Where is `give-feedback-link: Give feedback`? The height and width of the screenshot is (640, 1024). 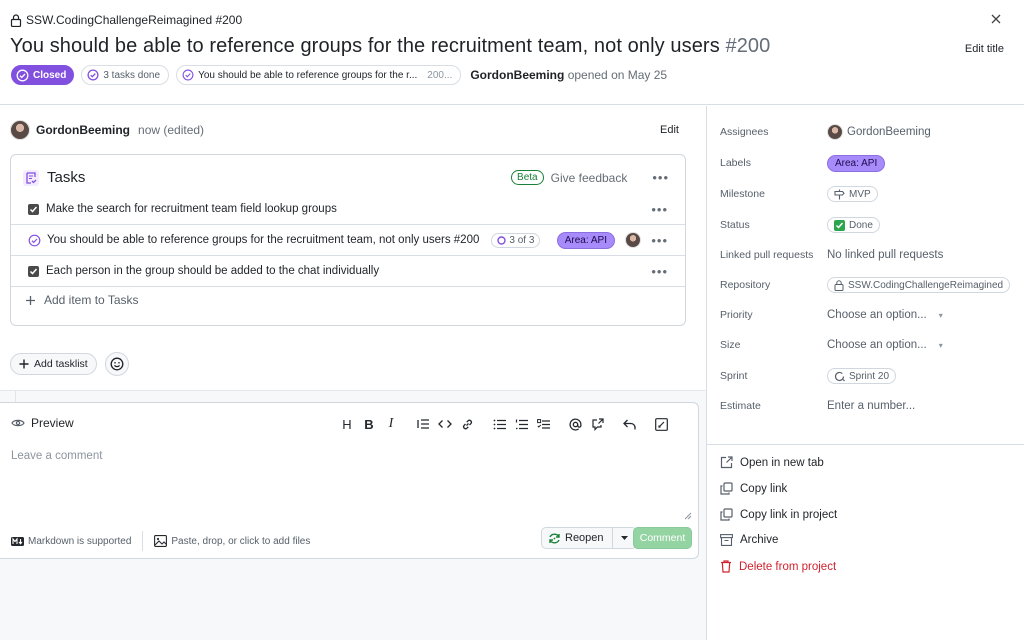 give-feedback-link: Give feedback is located at coordinates (589, 178).